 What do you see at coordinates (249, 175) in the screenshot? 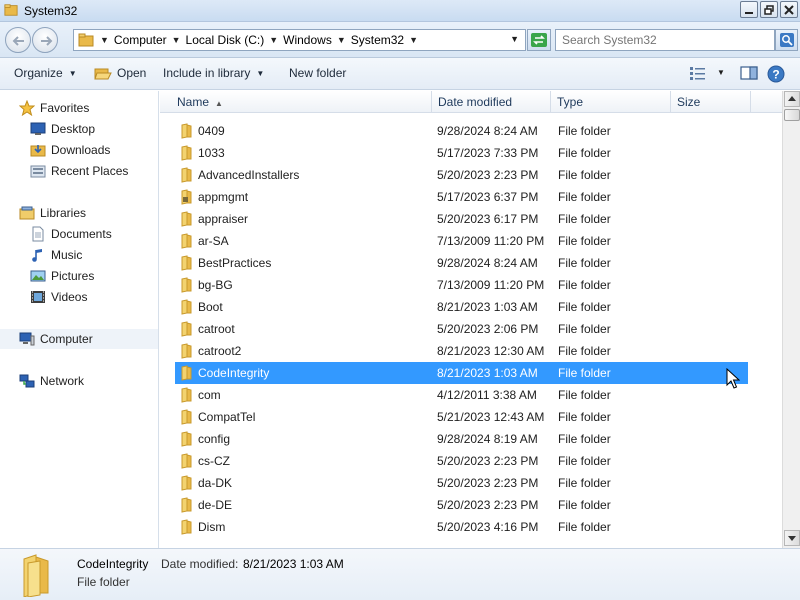
I see `file-name: AdvancedInstallers` at bounding box center [249, 175].